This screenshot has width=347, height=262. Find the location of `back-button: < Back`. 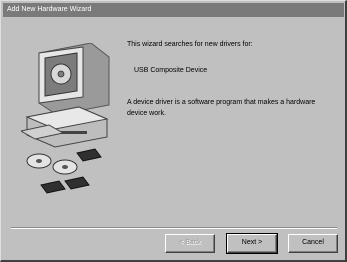

back-button: < Back is located at coordinates (190, 243).